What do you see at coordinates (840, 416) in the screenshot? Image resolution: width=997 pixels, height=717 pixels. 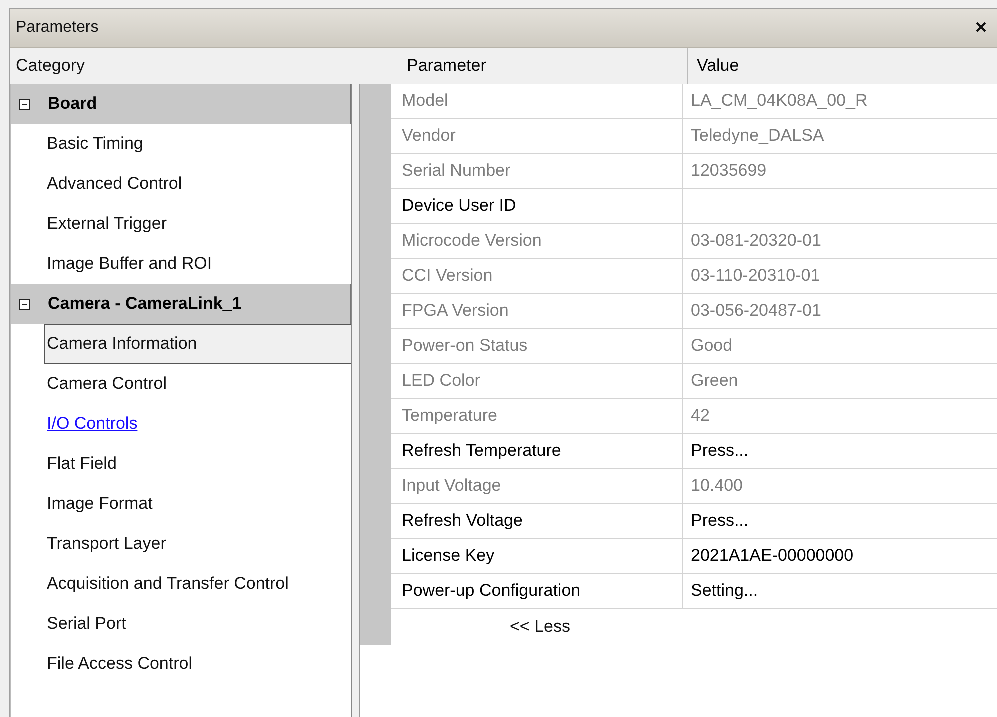 I see `table-cell: 42` at bounding box center [840, 416].